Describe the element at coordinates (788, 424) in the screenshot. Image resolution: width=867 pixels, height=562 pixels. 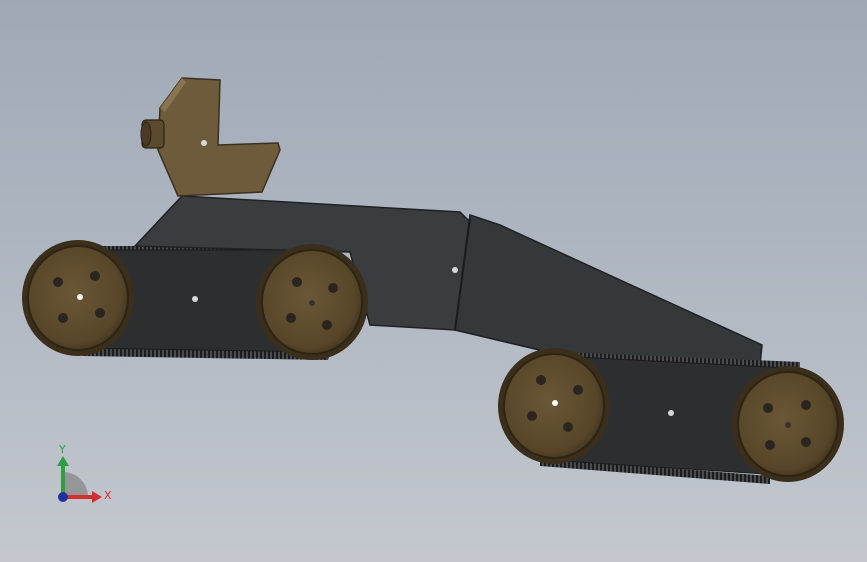
I see `wheel-rear-right` at that location.